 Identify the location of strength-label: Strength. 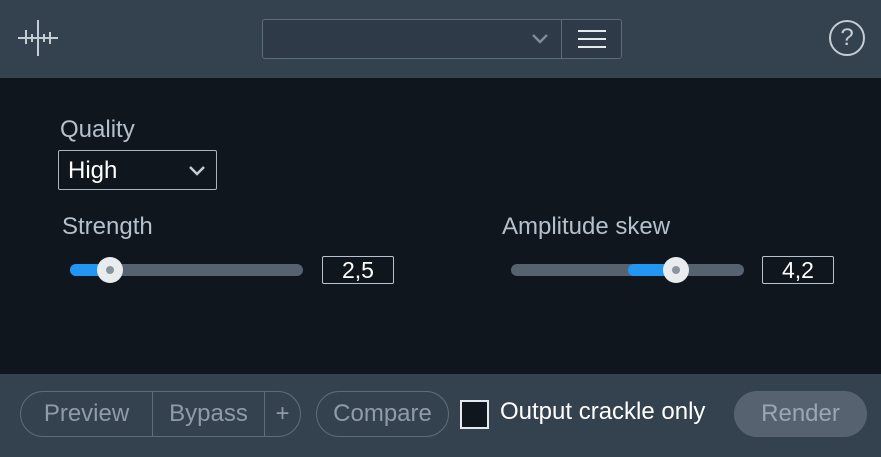
(107, 226).